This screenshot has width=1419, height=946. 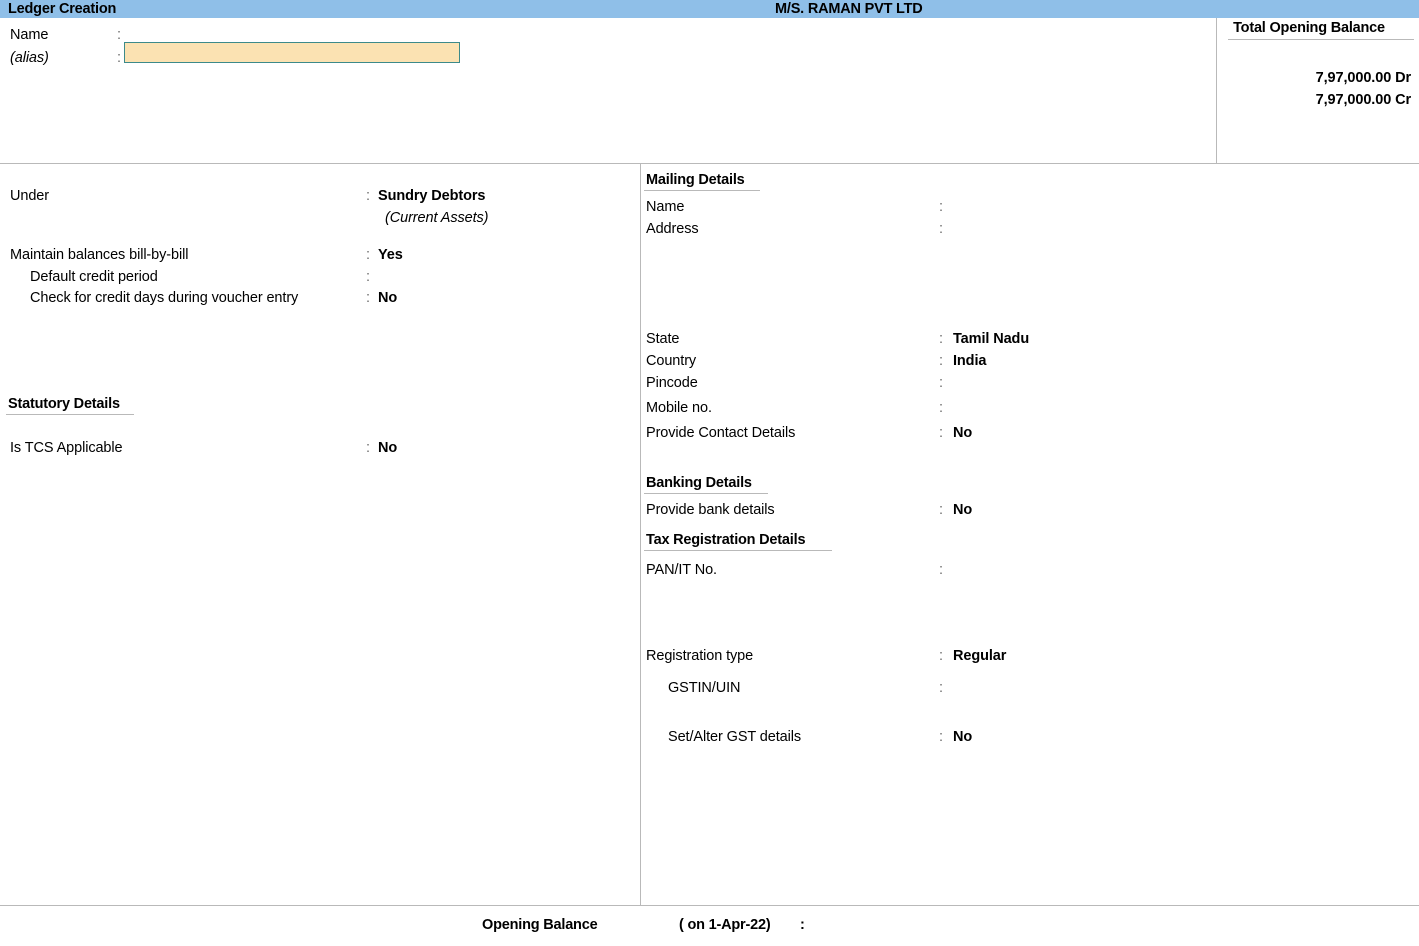 What do you see at coordinates (726, 540) in the screenshot?
I see `tax-registration-details-heading: Tax Registration Details` at bounding box center [726, 540].